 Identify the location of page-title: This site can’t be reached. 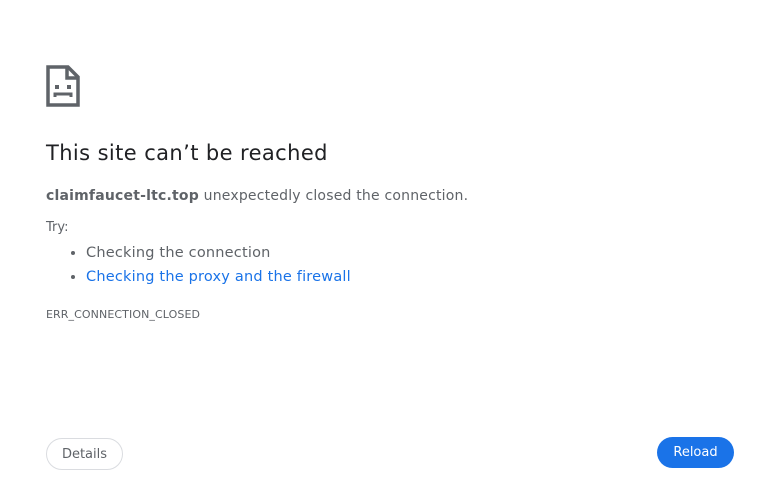
(187, 153).